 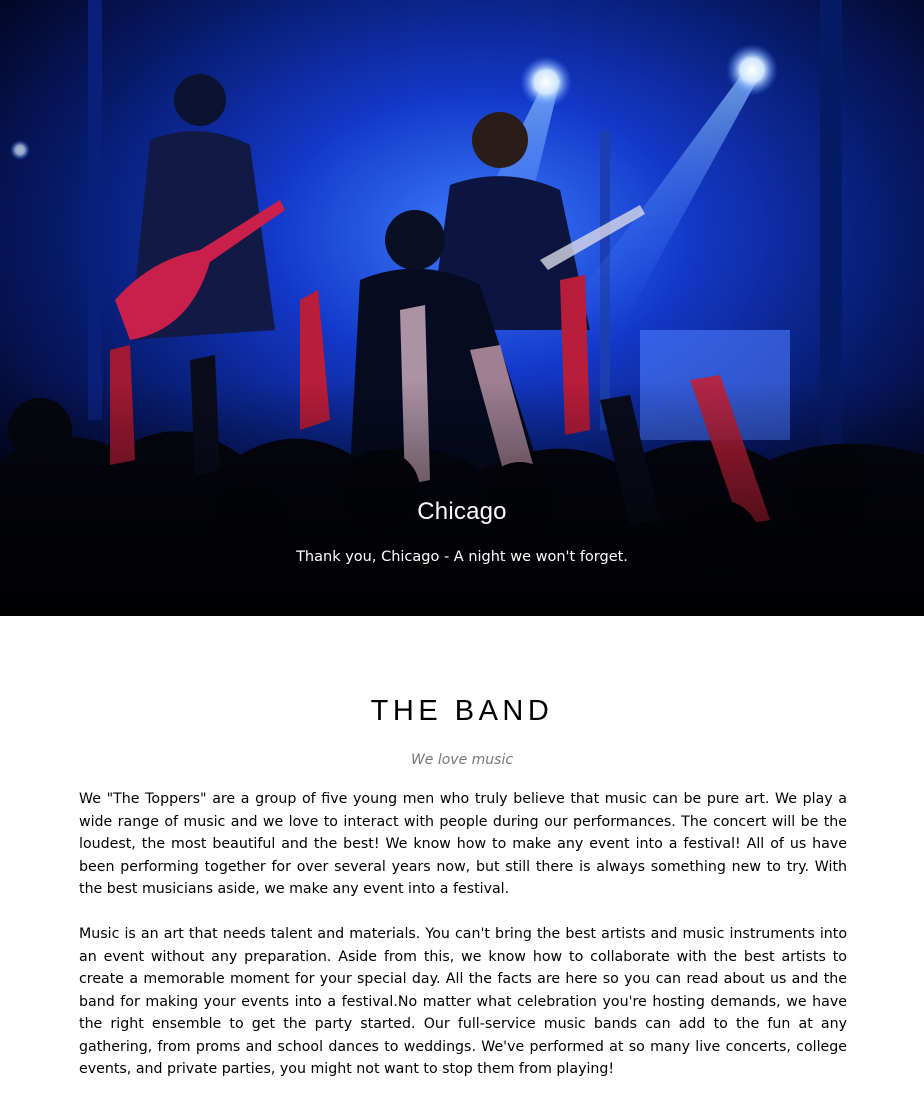 What do you see at coordinates (462, 511) in the screenshot?
I see `hero-caption-title: Chicago` at bounding box center [462, 511].